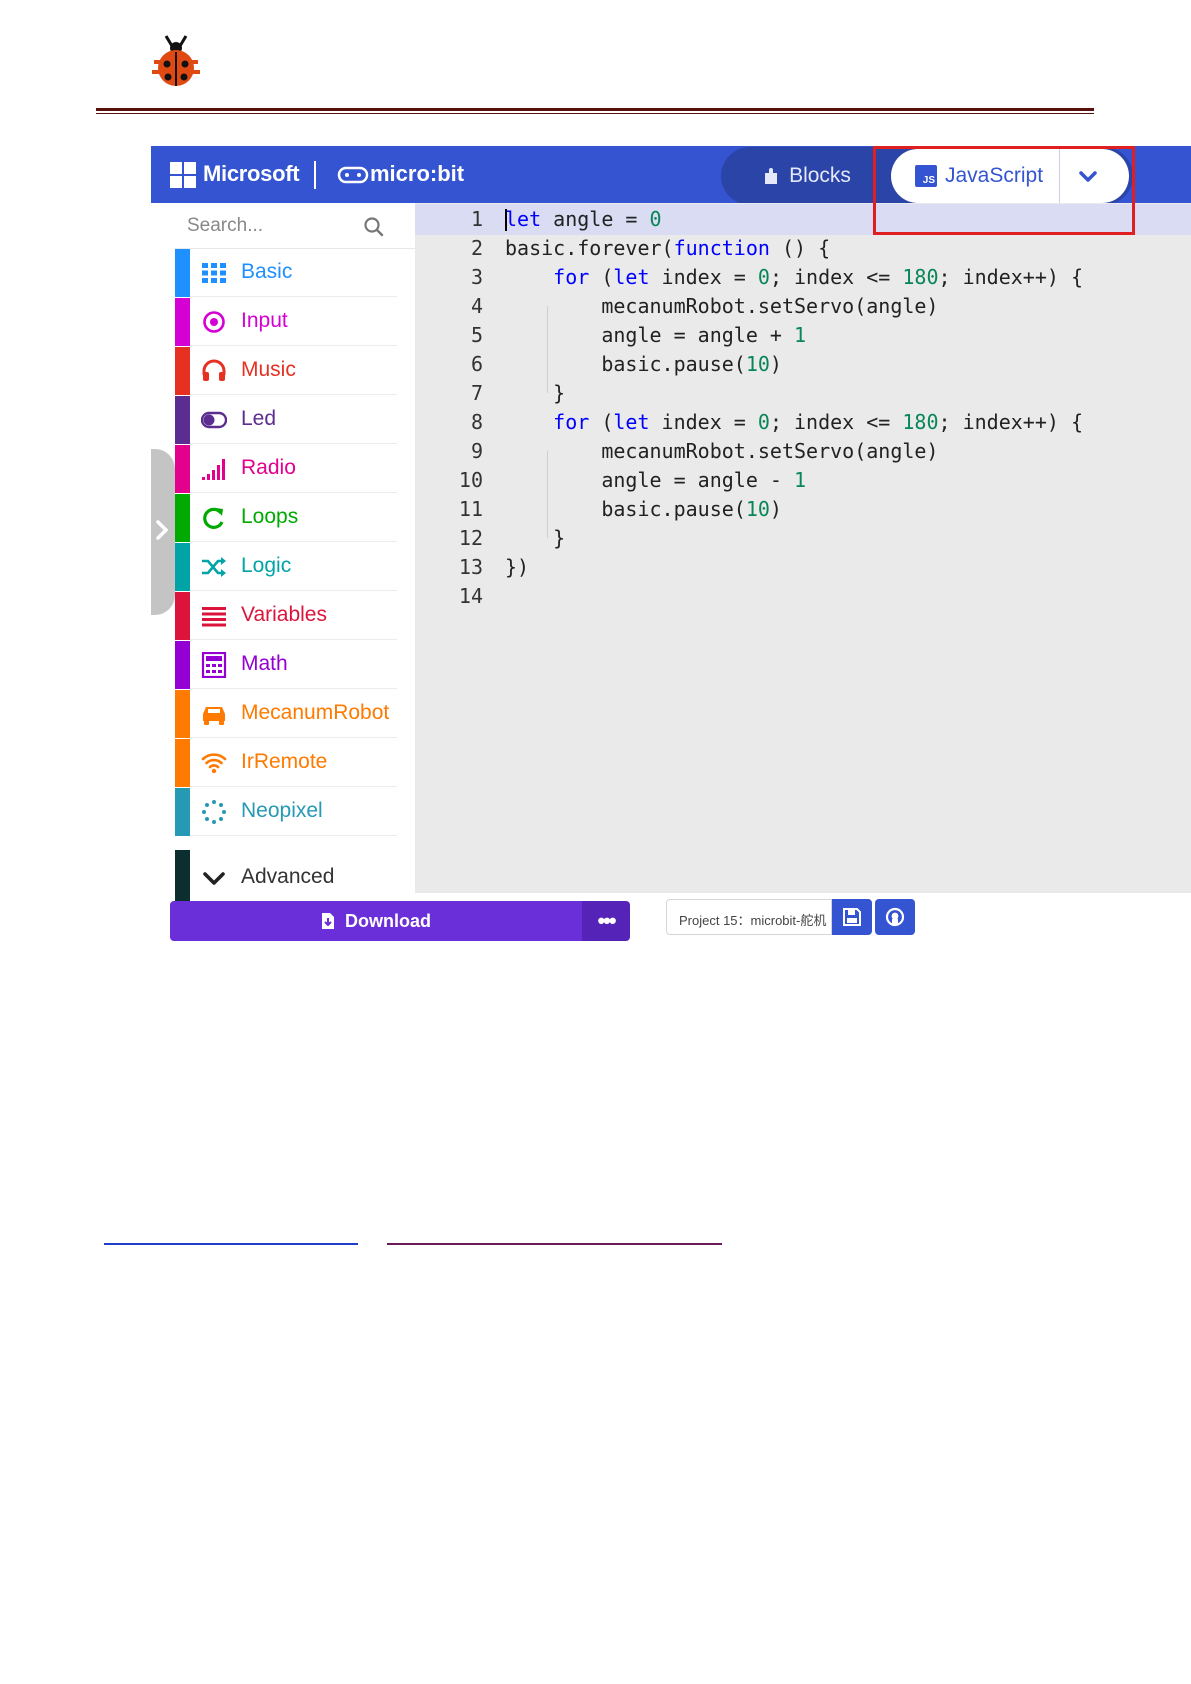 This screenshot has height=1684, width=1191. Describe the element at coordinates (656, 480) in the screenshot. I see `code-text: angle = angle - 1` at that location.